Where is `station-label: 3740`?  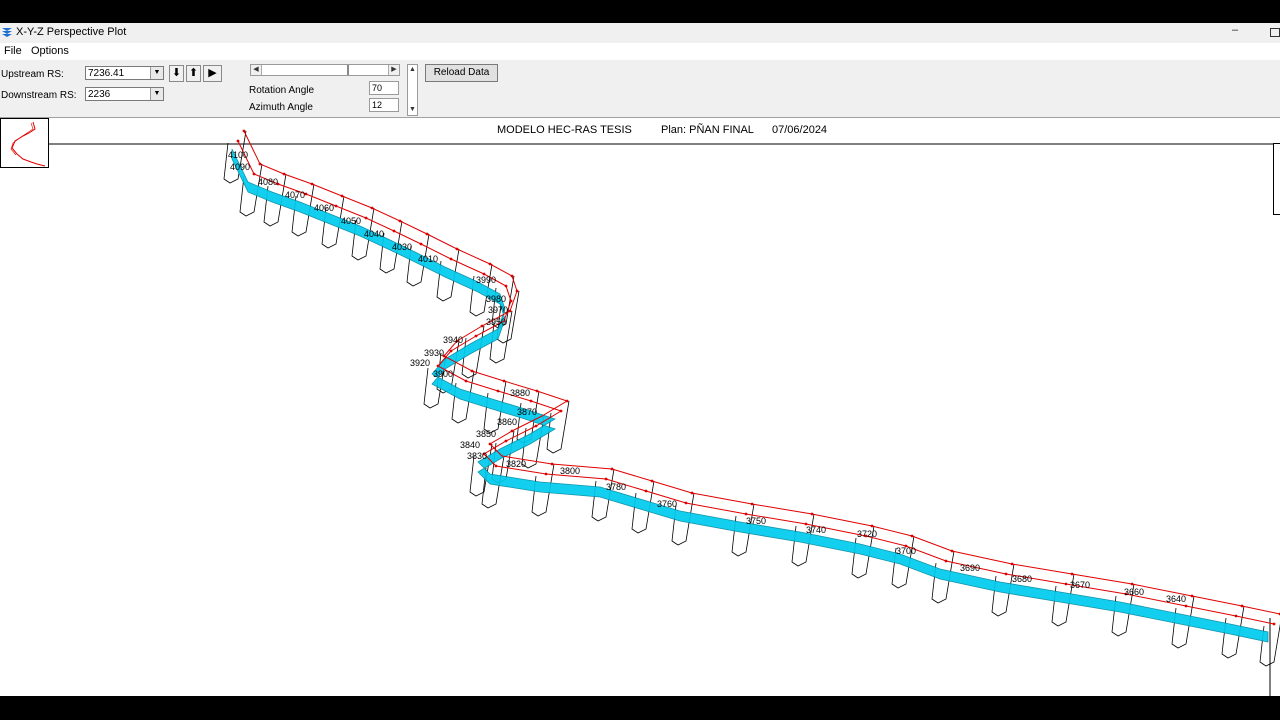 station-label: 3740 is located at coordinates (816, 530).